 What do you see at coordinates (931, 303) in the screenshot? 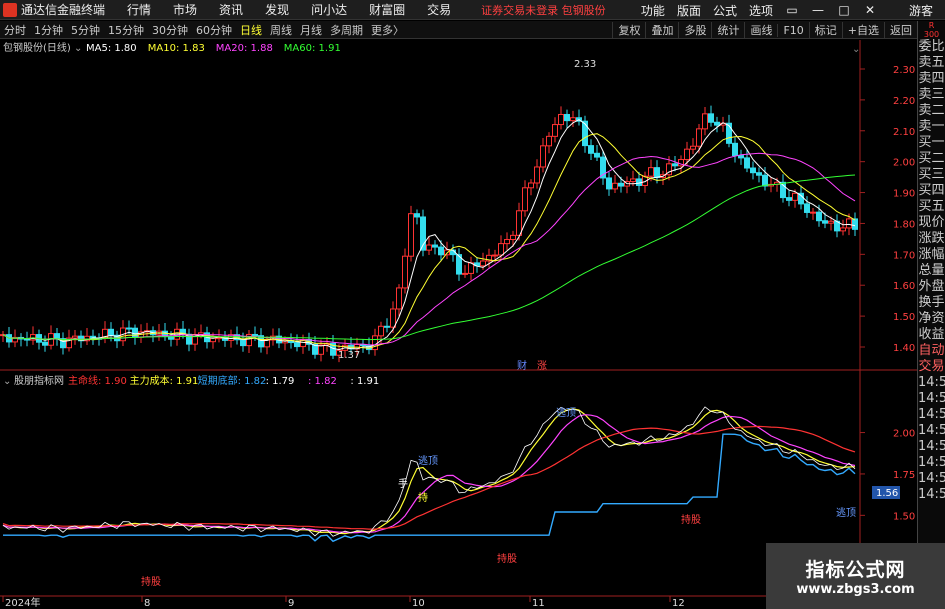
I see `side-item: 换手` at bounding box center [931, 303].